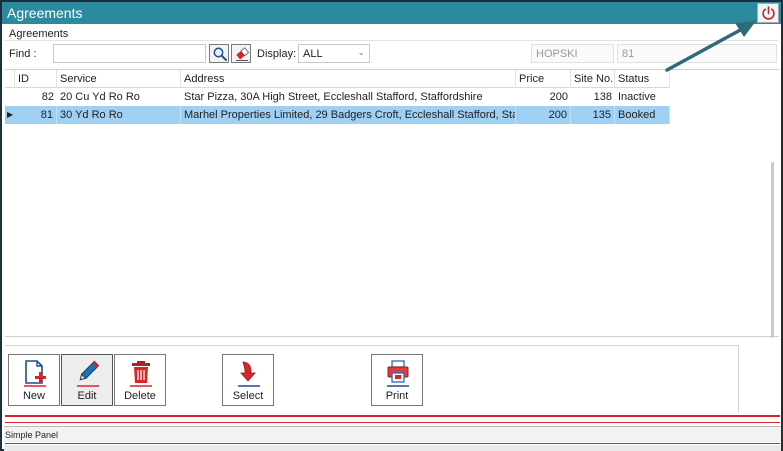 The width and height of the screenshot is (783, 451). I want to click on power-icon, so click(768, 13).